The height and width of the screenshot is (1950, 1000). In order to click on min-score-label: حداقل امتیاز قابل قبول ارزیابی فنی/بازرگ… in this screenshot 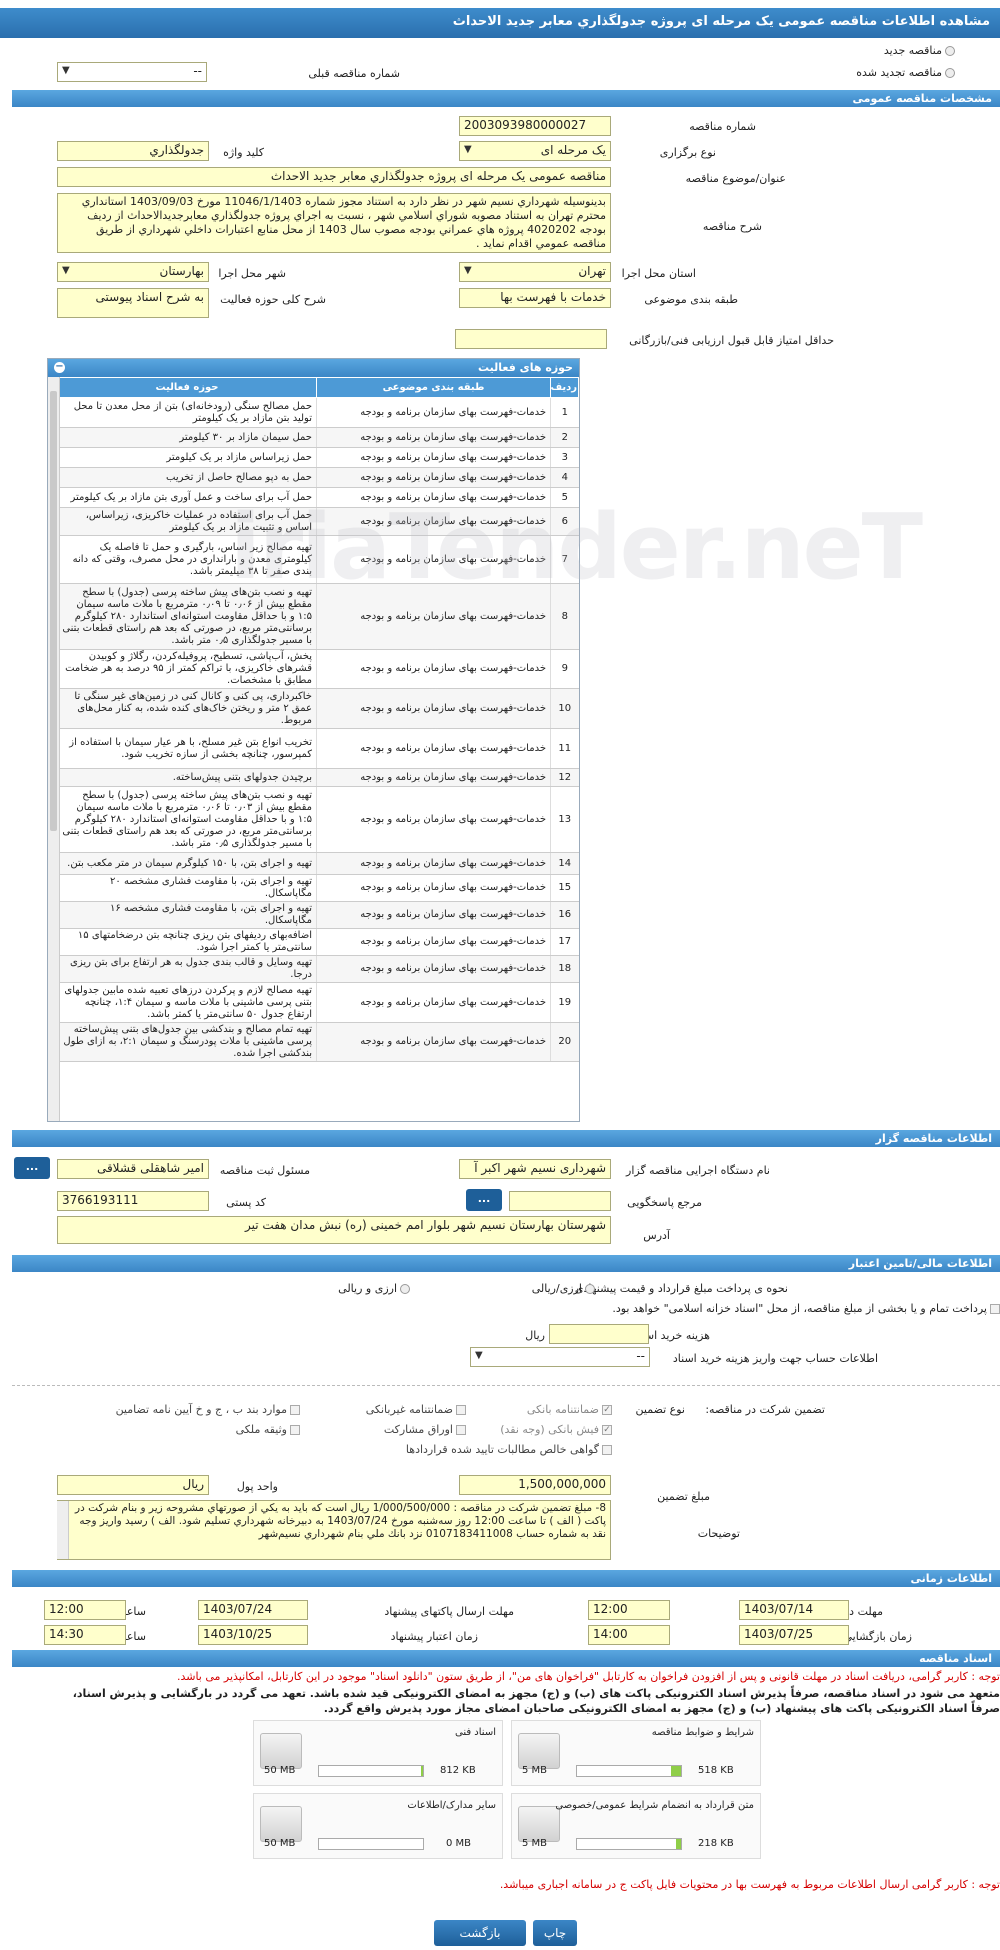, I will do `click(731, 340)`.